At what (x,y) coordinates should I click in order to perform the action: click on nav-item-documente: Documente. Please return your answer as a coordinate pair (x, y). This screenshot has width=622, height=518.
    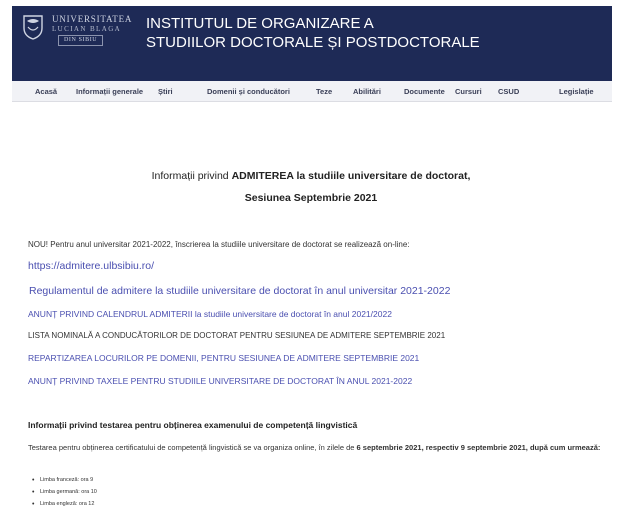
    Looking at the image, I should click on (424, 91).